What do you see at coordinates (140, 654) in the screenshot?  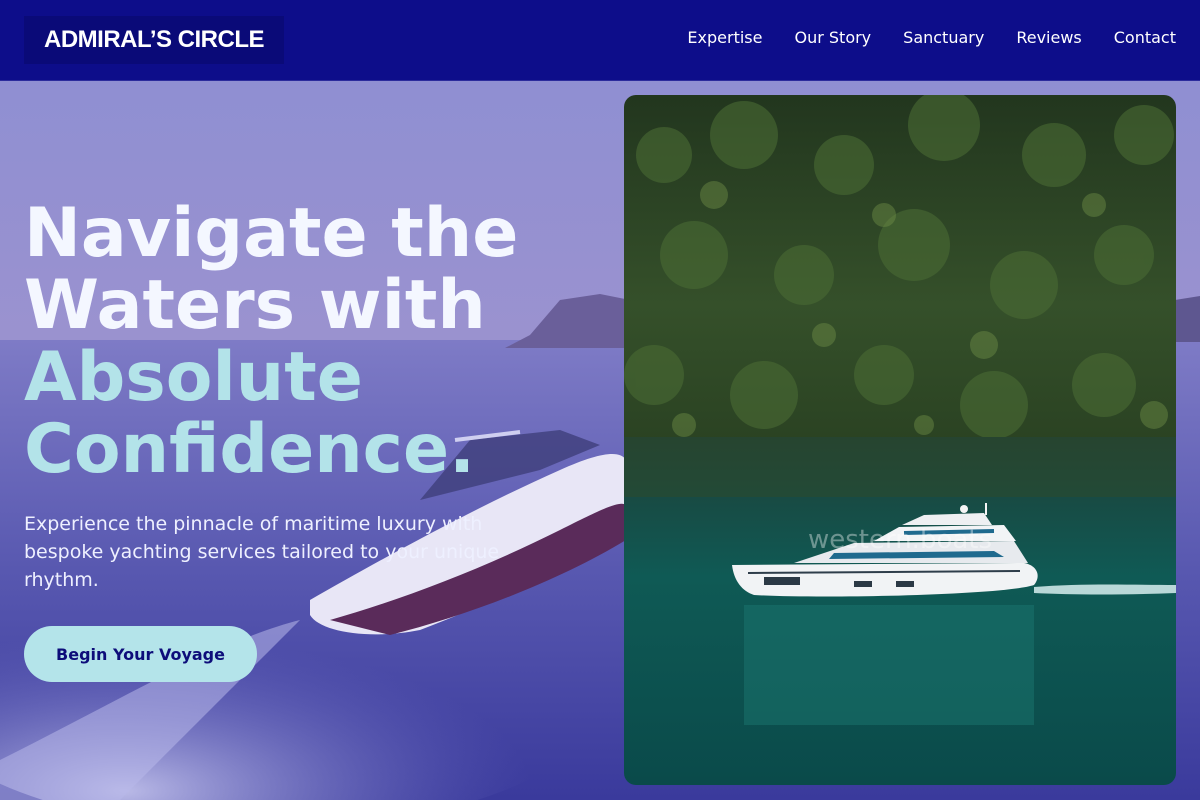 I see `begin-voyage-button: Begin Your Voyage` at bounding box center [140, 654].